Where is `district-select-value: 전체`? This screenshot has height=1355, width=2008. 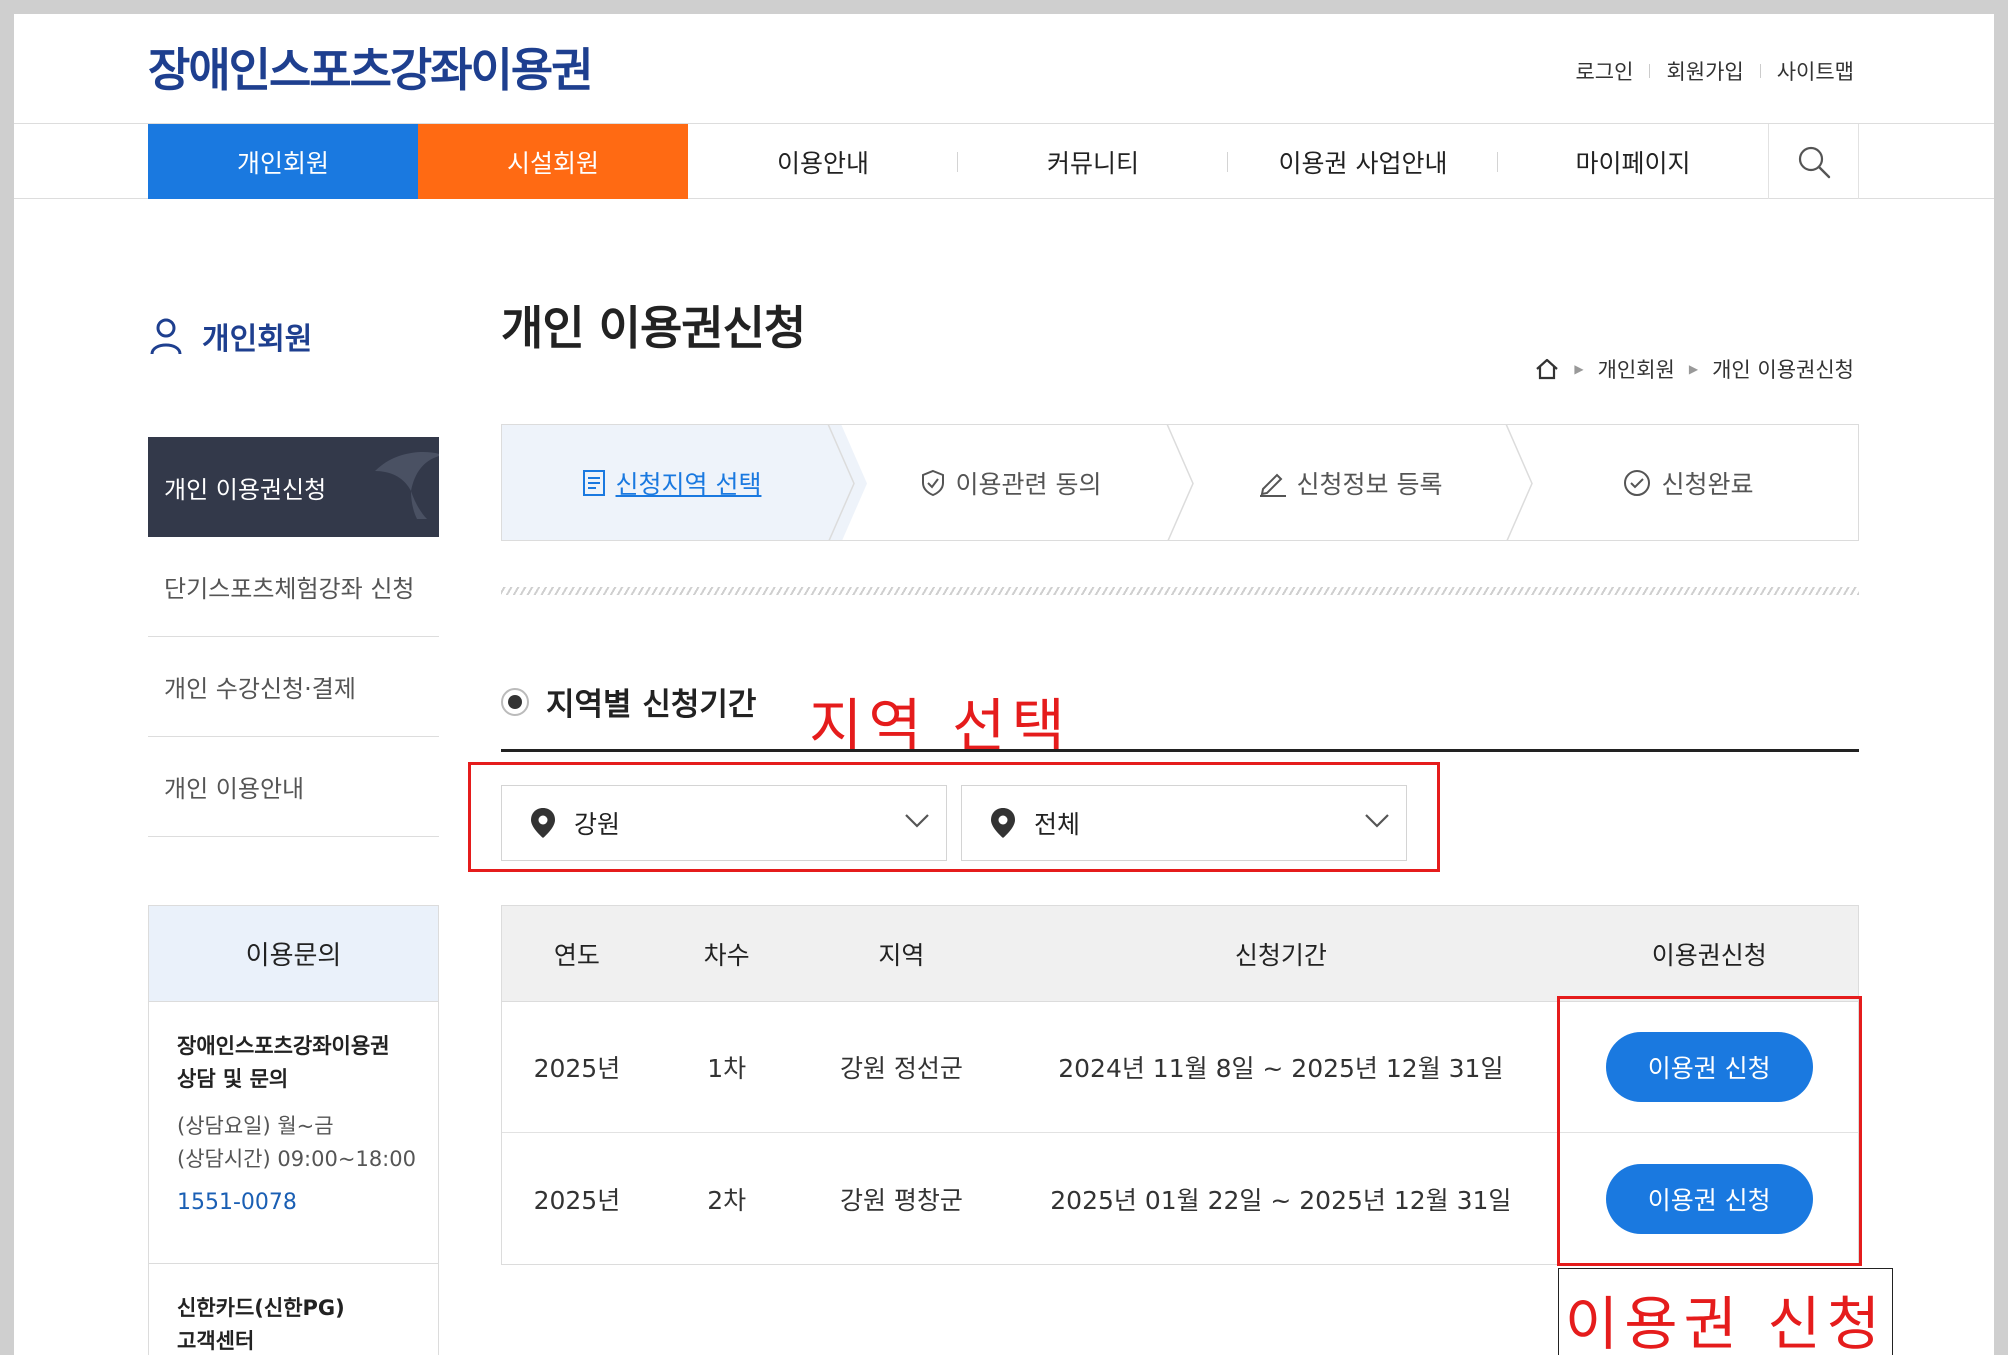
district-select-value: 전체 is located at coordinates (1057, 824).